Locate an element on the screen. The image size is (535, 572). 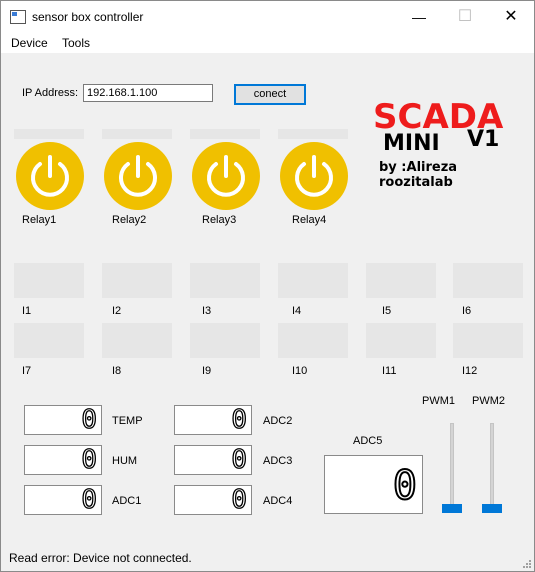
temp-label: TEMP is located at coordinates (127, 421).